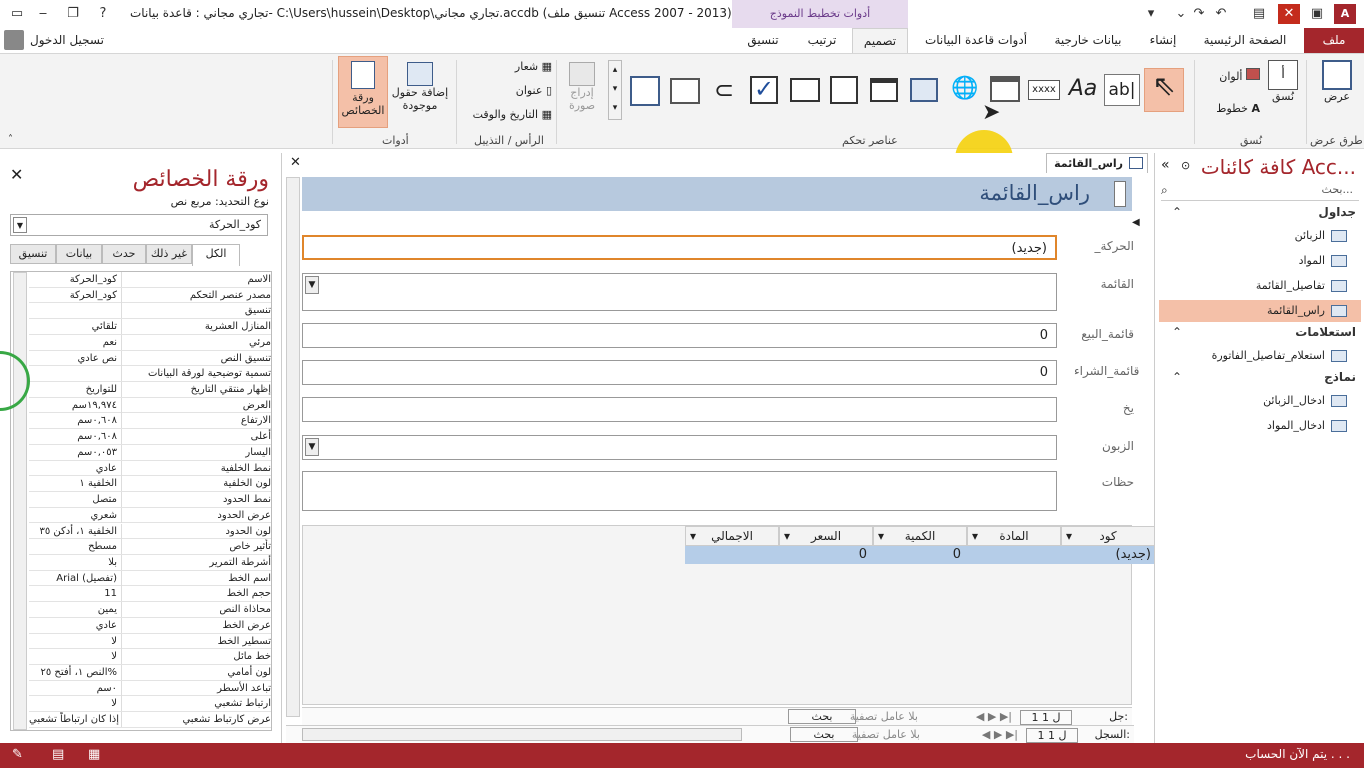  I want to click on selected-control-combo: كود_الحركة ▼, so click(139, 225).